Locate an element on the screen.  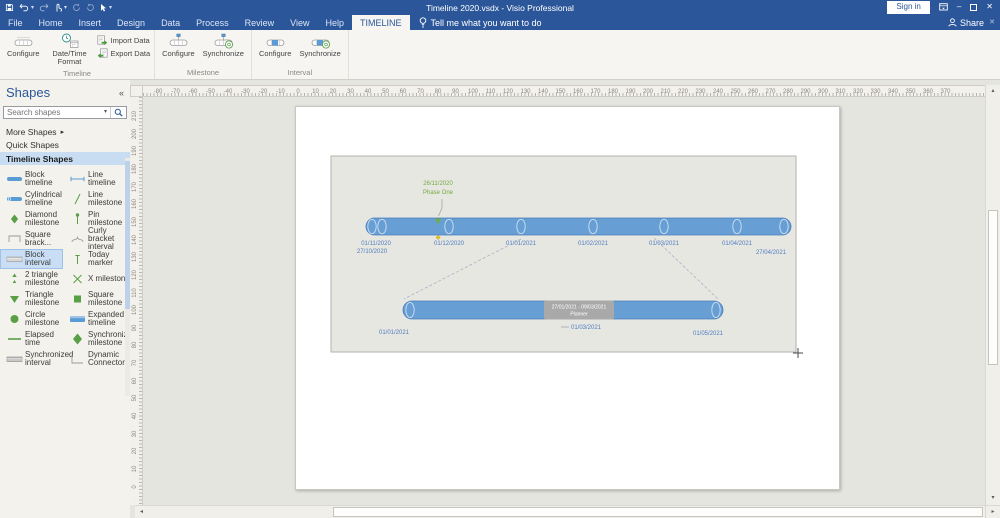
shape-line-timeline: Line timeline is located at coordinates (96, 179).